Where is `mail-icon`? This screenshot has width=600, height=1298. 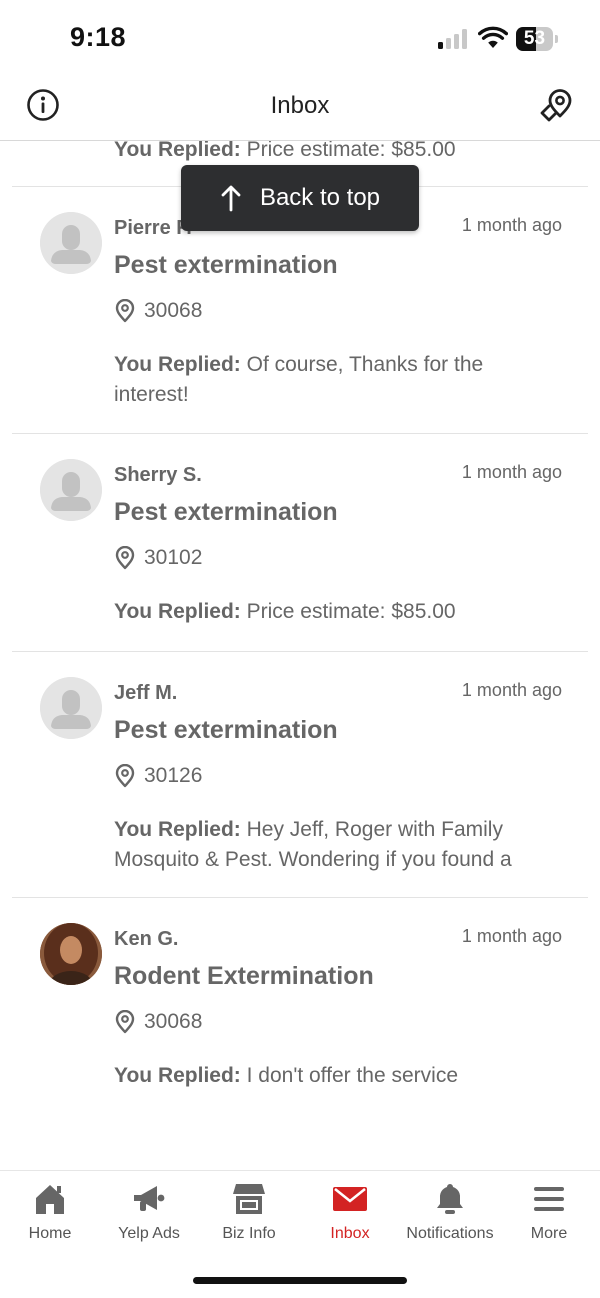 mail-icon is located at coordinates (350, 1199).